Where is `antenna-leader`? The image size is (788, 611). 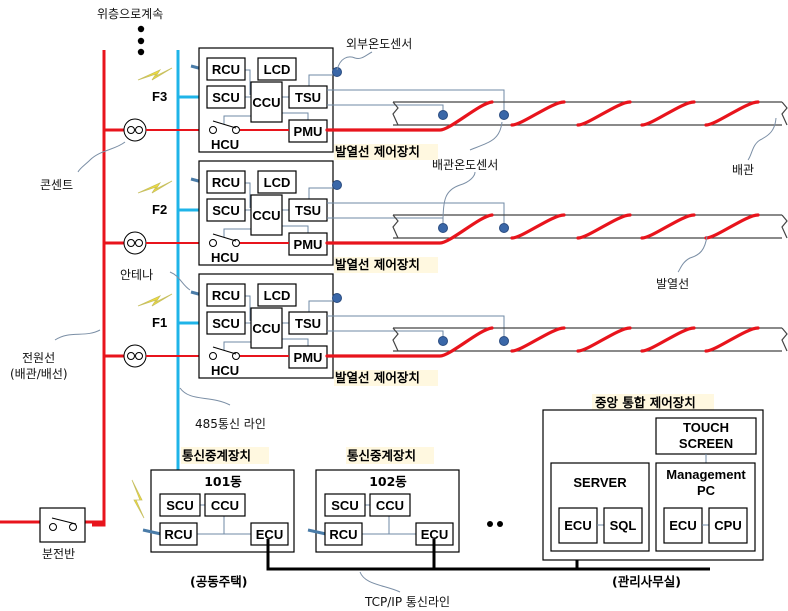
antenna-leader is located at coordinates (180, 281).